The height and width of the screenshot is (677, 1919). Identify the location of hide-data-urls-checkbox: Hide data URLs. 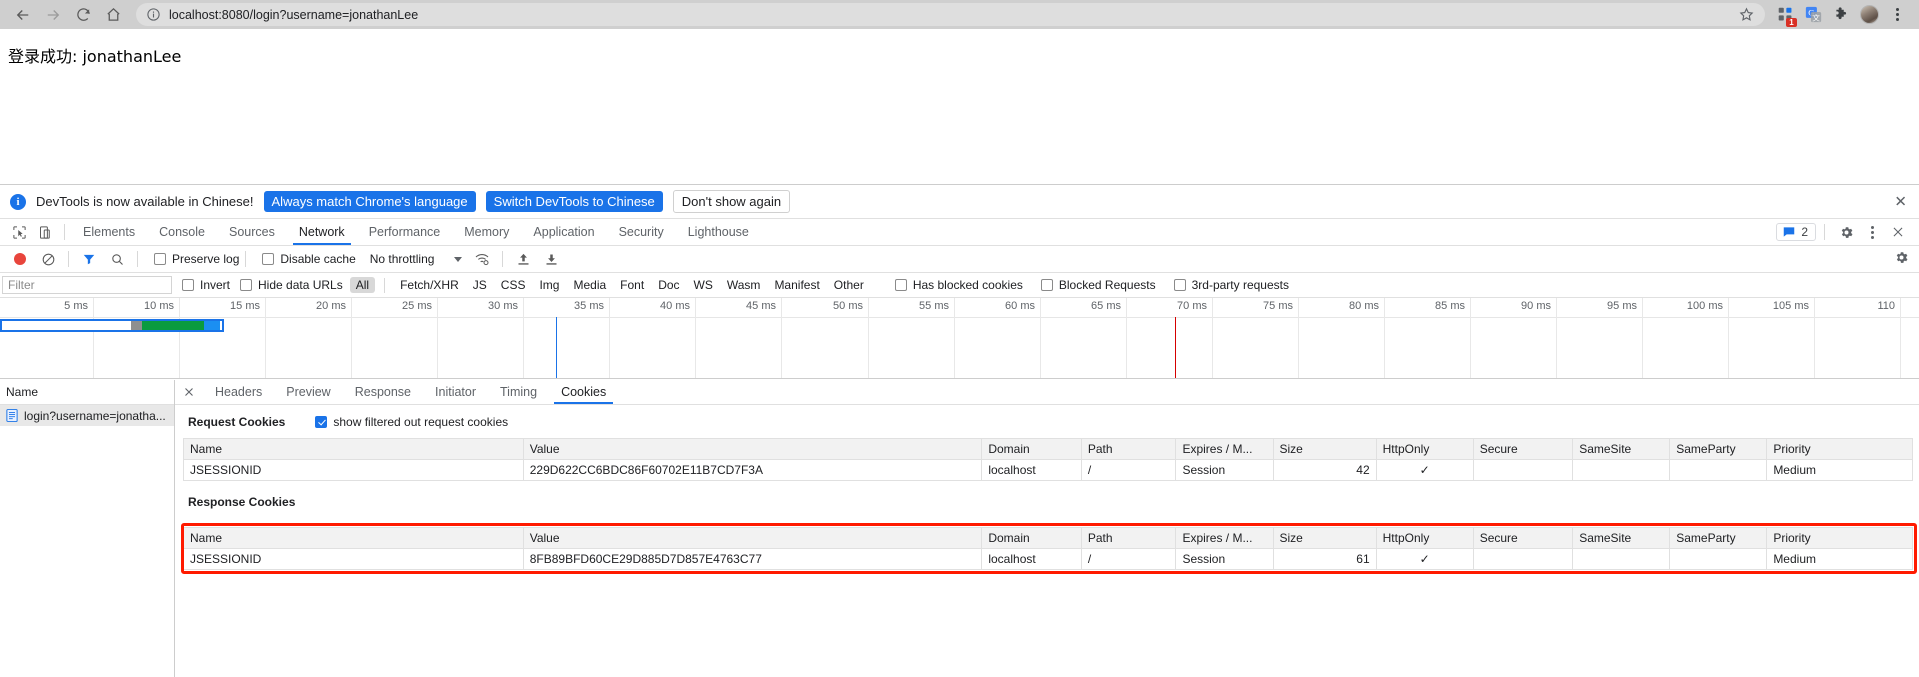
(291, 285).